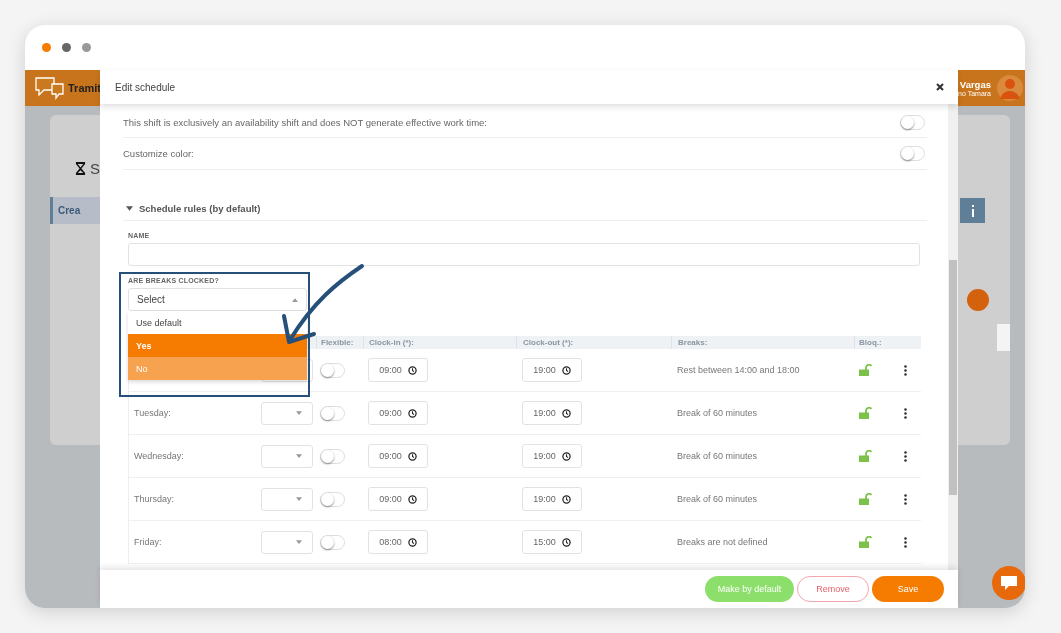 This screenshot has height=633, width=1061. I want to click on name-field, so click(524, 254).